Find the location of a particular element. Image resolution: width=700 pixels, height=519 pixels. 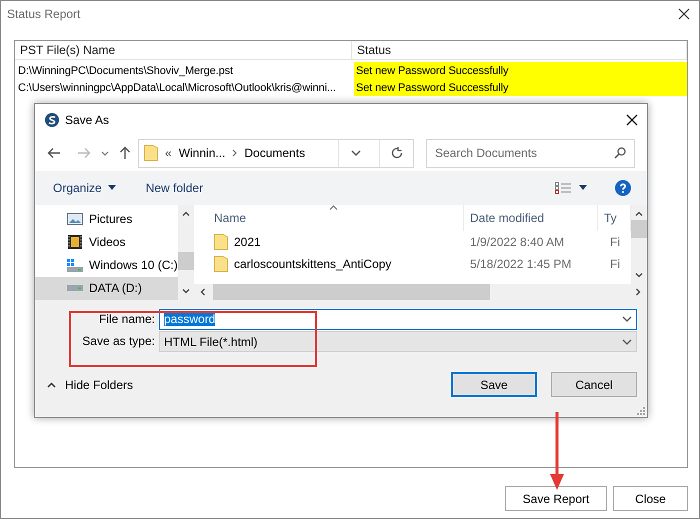

address-bar: « Winnin... Documents is located at coordinates (276, 153).